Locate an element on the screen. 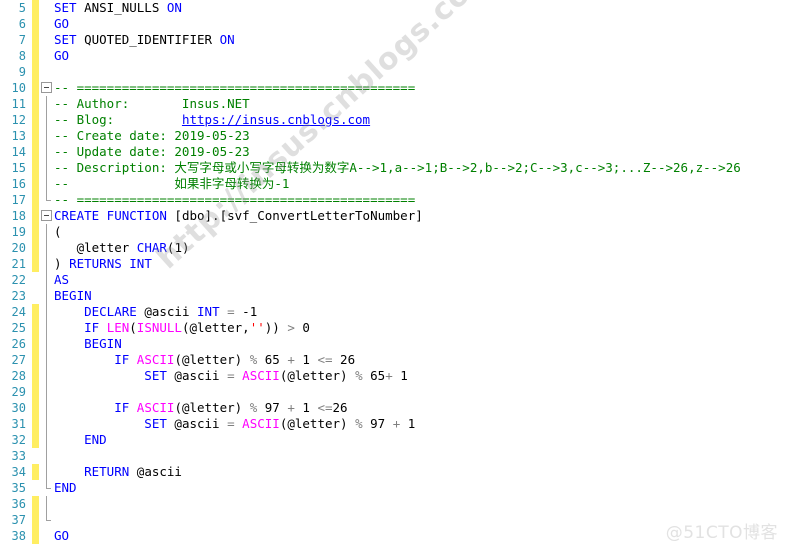 This screenshot has height=551, width=786. code-line: 35 END is located at coordinates (393, 488).